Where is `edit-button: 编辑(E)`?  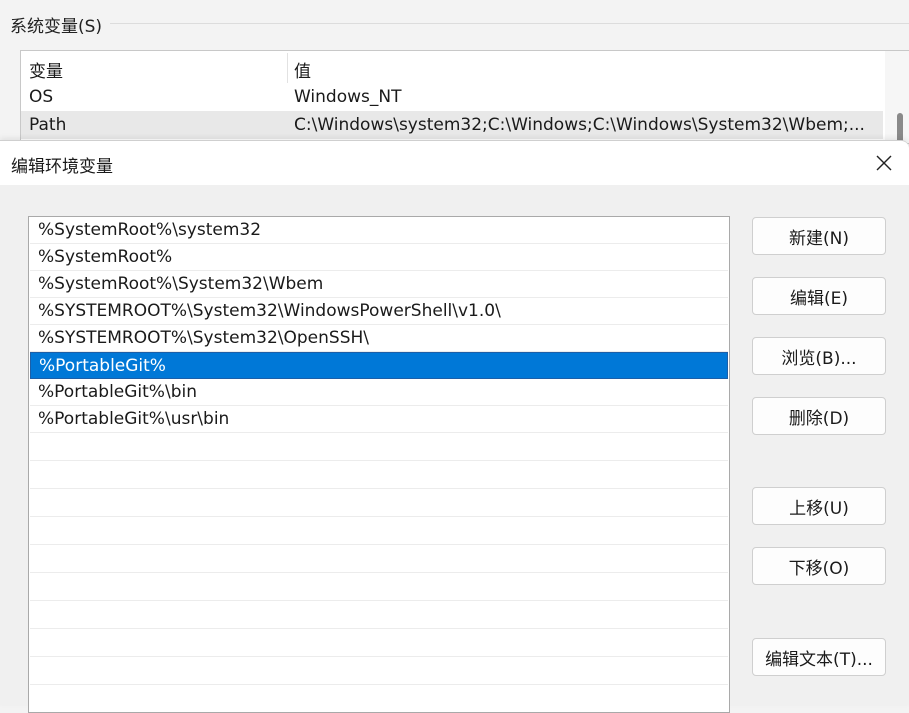
edit-button: 编辑(E) is located at coordinates (819, 296).